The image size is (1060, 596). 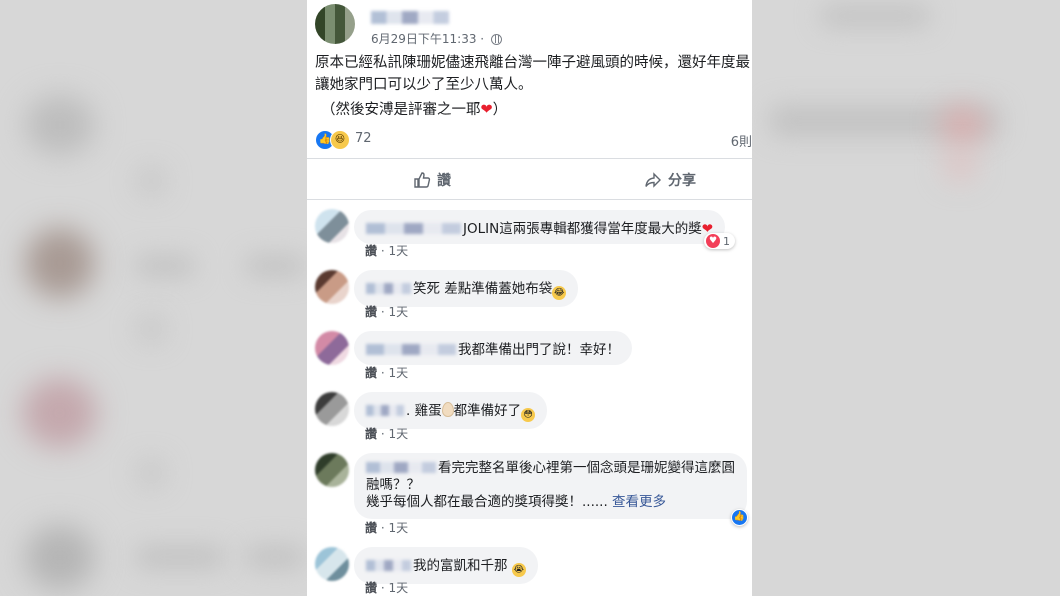 What do you see at coordinates (532, 63) in the screenshot?
I see `post-text-line-1: 原本已經私訊陳珊妮儘速飛離台灣一陣子避風頭的時候，還好年度最` at bounding box center [532, 63].